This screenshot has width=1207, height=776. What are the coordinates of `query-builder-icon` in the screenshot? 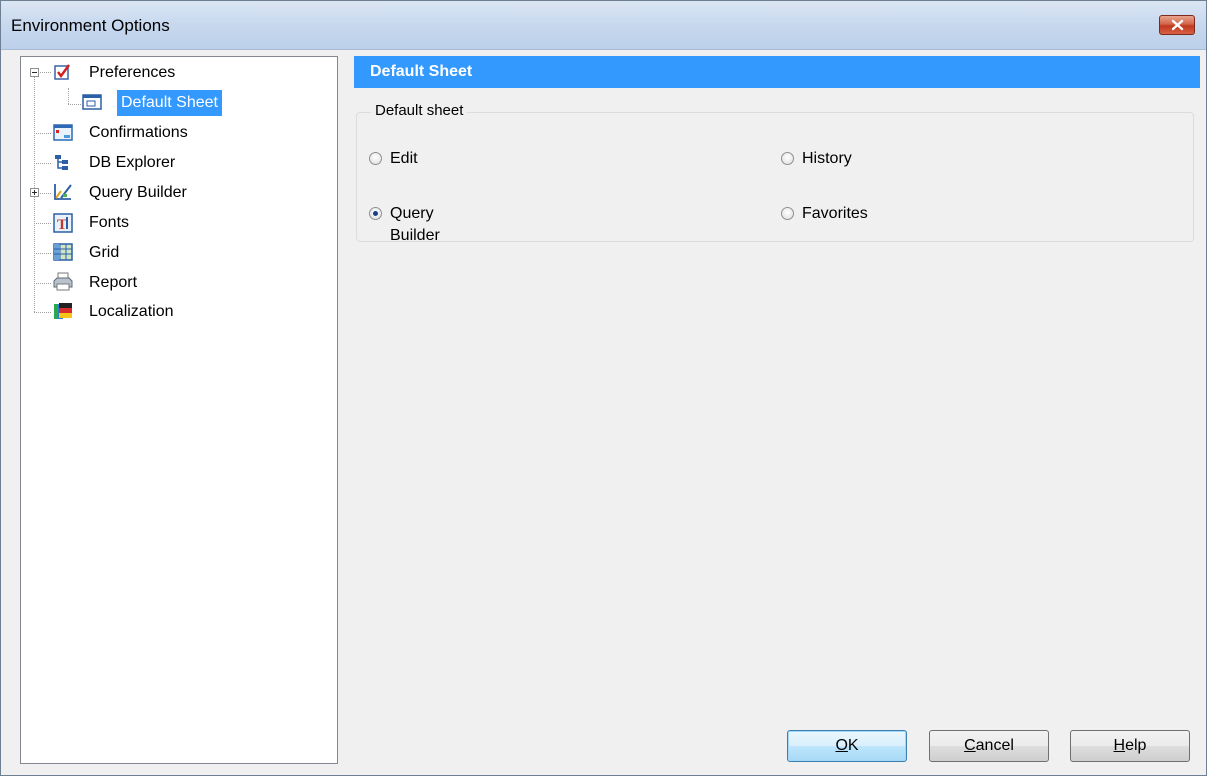 It's located at (63, 192).